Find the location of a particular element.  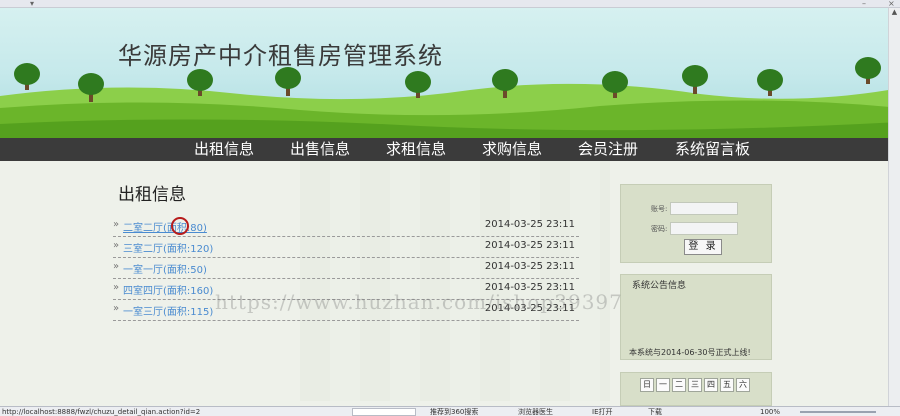

listing-link: 一室三厅(面积:115) is located at coordinates (168, 310).